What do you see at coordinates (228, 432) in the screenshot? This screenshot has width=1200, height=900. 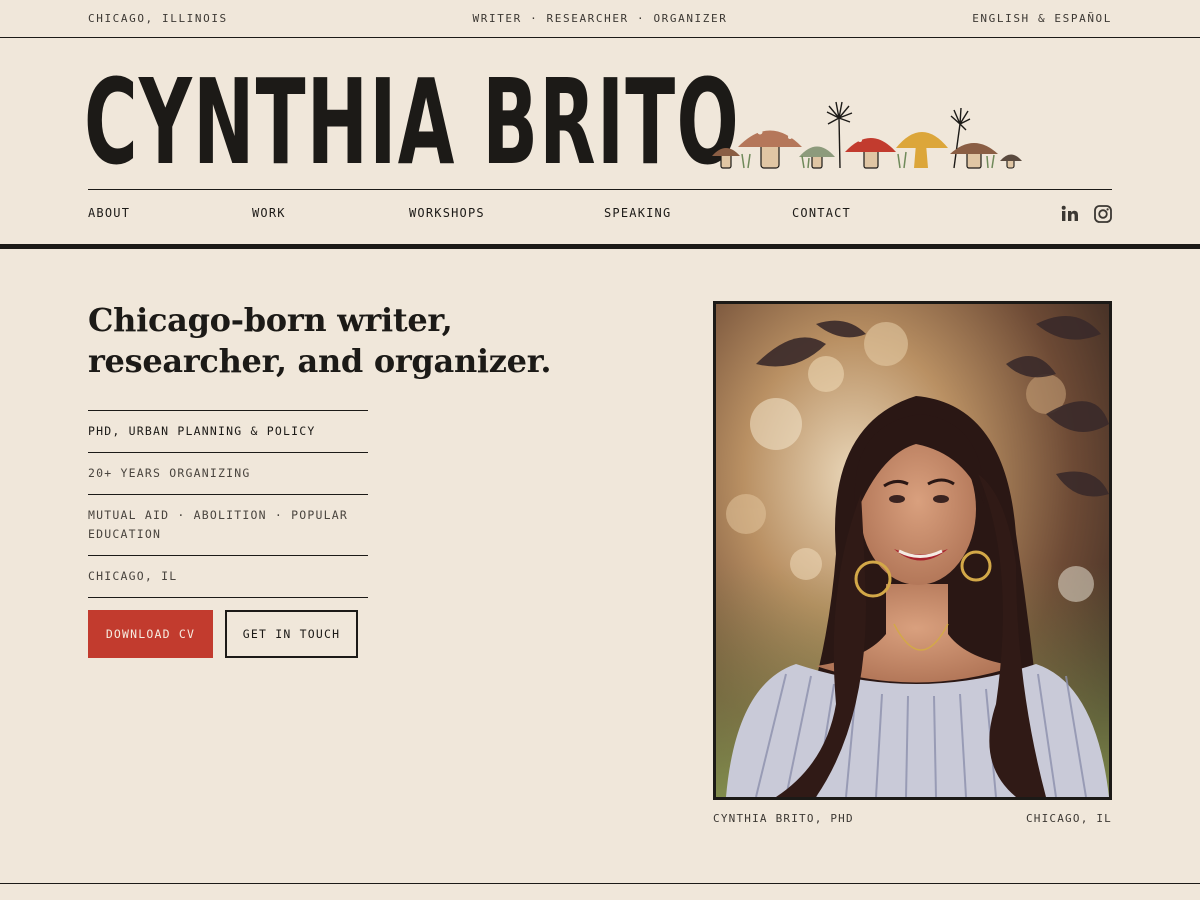 I see `fact-item-degree: PHD, URBAN PLANNING & POLICY` at bounding box center [228, 432].